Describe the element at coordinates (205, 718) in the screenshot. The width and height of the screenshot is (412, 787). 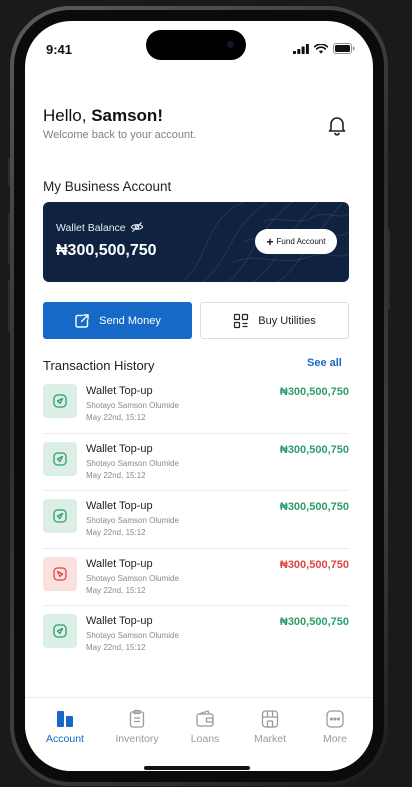
I see `wallet-icon` at that location.